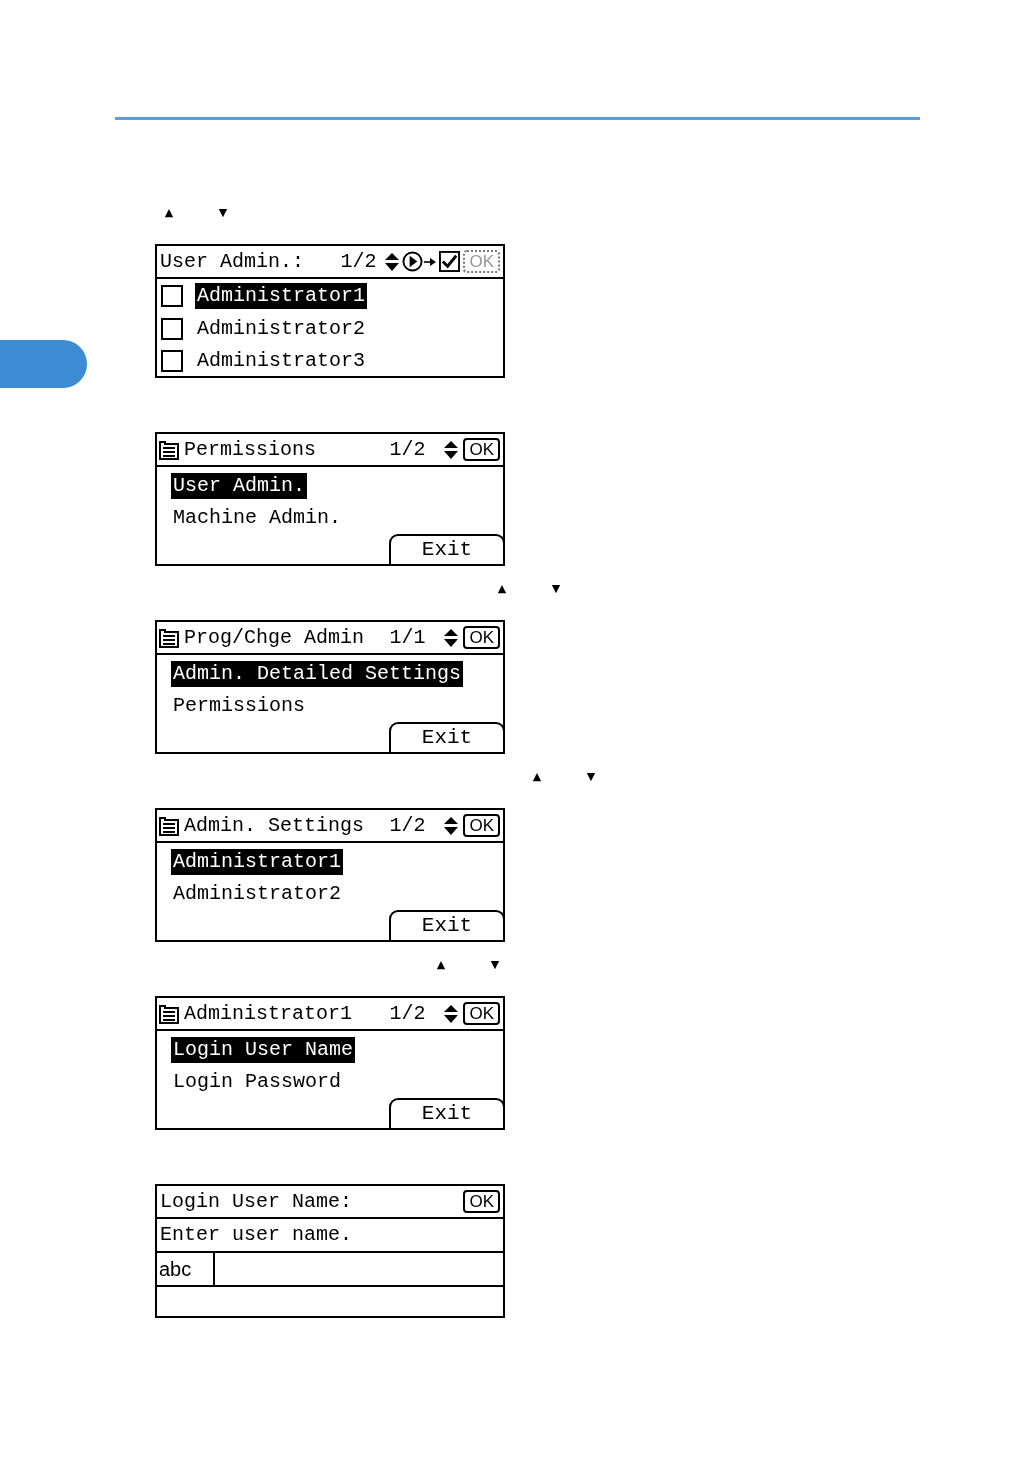 The height and width of the screenshot is (1470, 1036). Describe the element at coordinates (263, 1050) in the screenshot. I see `menu-item: Login User Name` at that location.